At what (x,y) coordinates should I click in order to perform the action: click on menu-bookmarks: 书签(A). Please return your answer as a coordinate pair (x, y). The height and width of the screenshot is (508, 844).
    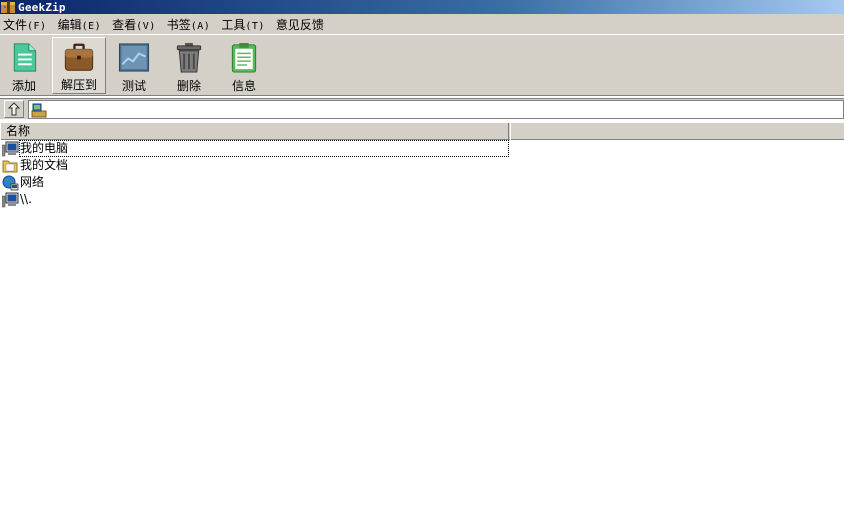
    Looking at the image, I should click on (189, 24).